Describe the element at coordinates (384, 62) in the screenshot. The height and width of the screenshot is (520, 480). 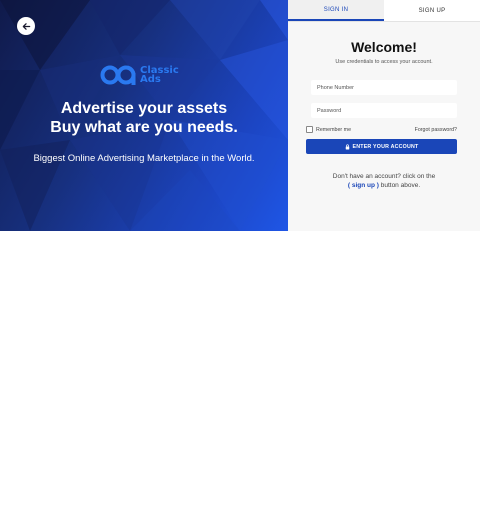
I see `form-subtitle: Use credentials to access your account.` at that location.